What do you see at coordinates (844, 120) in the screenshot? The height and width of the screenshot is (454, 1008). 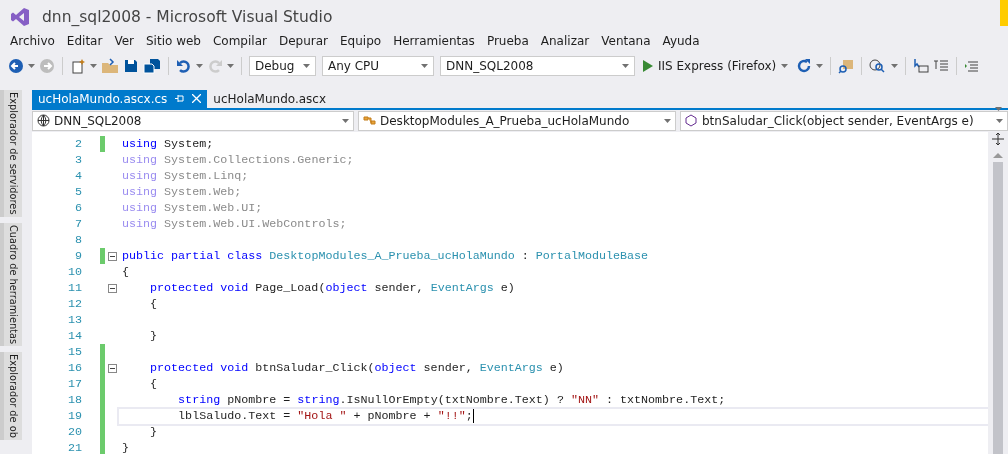 I see `member-selector: btnSaludar_Click(object sender, EventArgs e)` at bounding box center [844, 120].